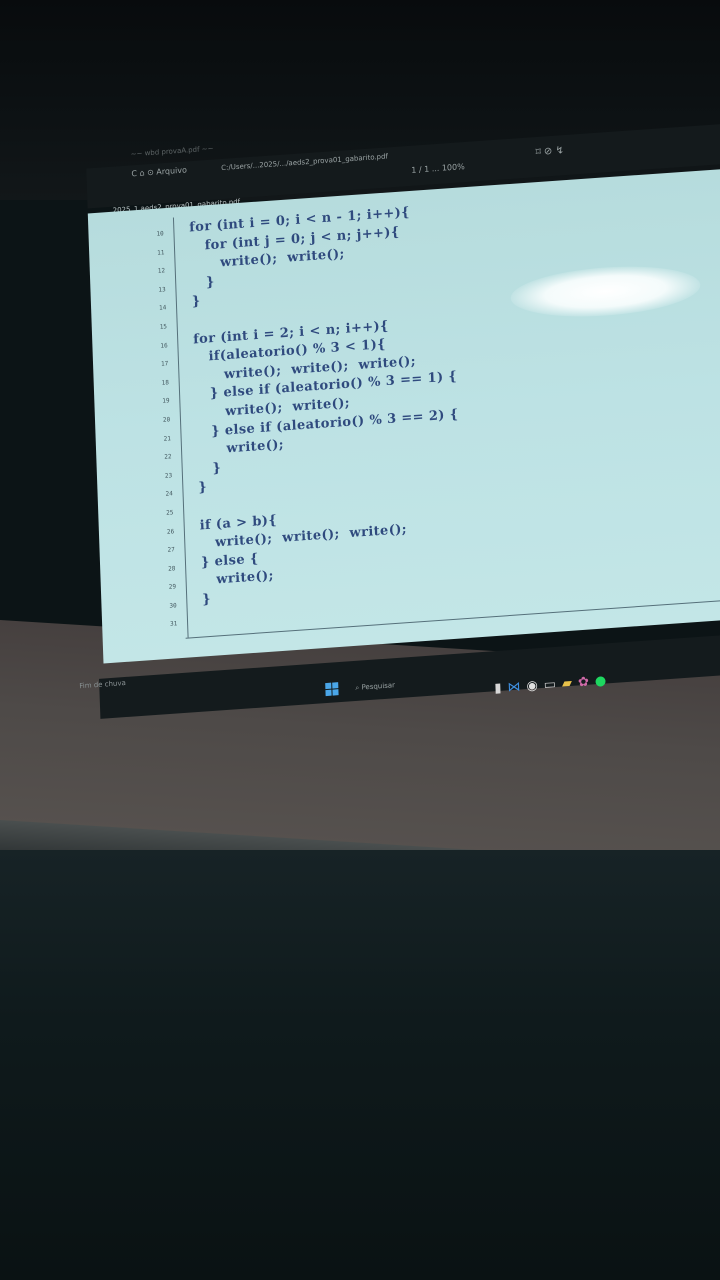 The image size is (720, 1280). I want to click on line-number: 23, so click(168, 475).